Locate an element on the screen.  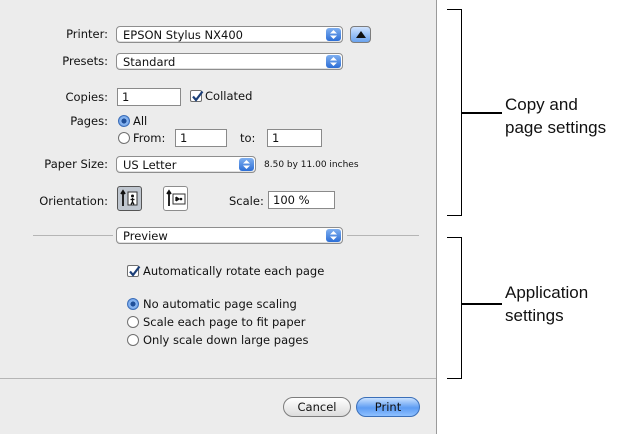
pages-label: Pages: is located at coordinates (89, 121).